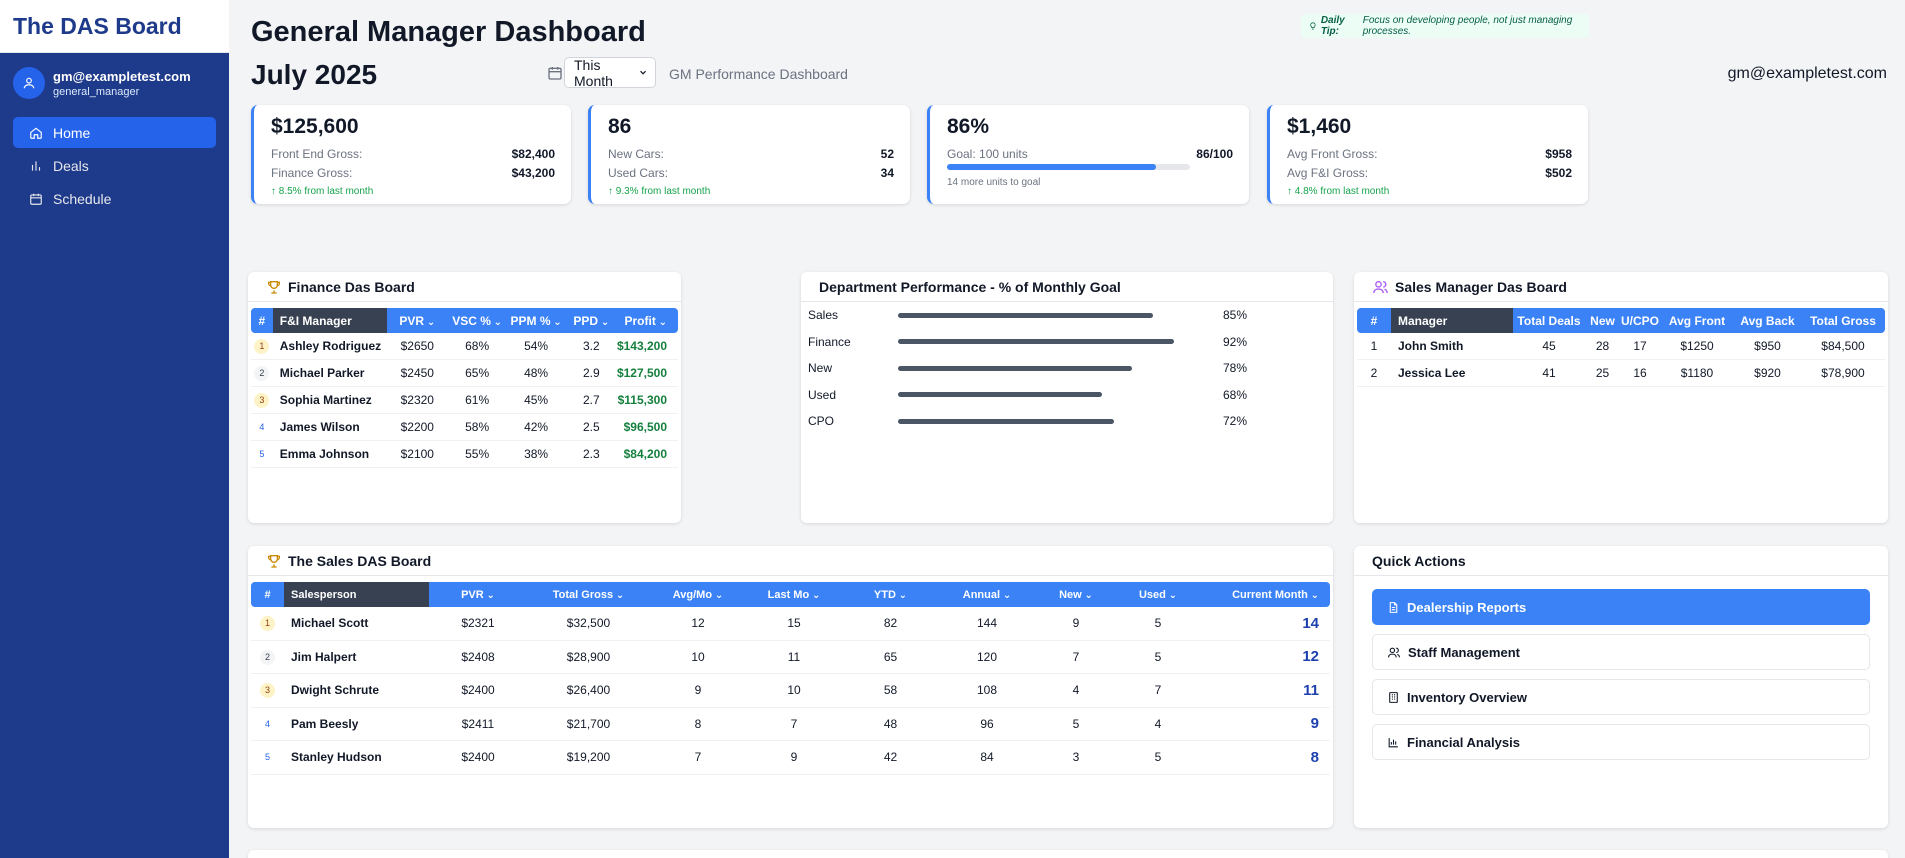 The height and width of the screenshot is (858, 1905). I want to click on table-row: 3 Dwight Schrute $2400 $26,400 9 10 58 108 4 7 11, so click(790, 691).